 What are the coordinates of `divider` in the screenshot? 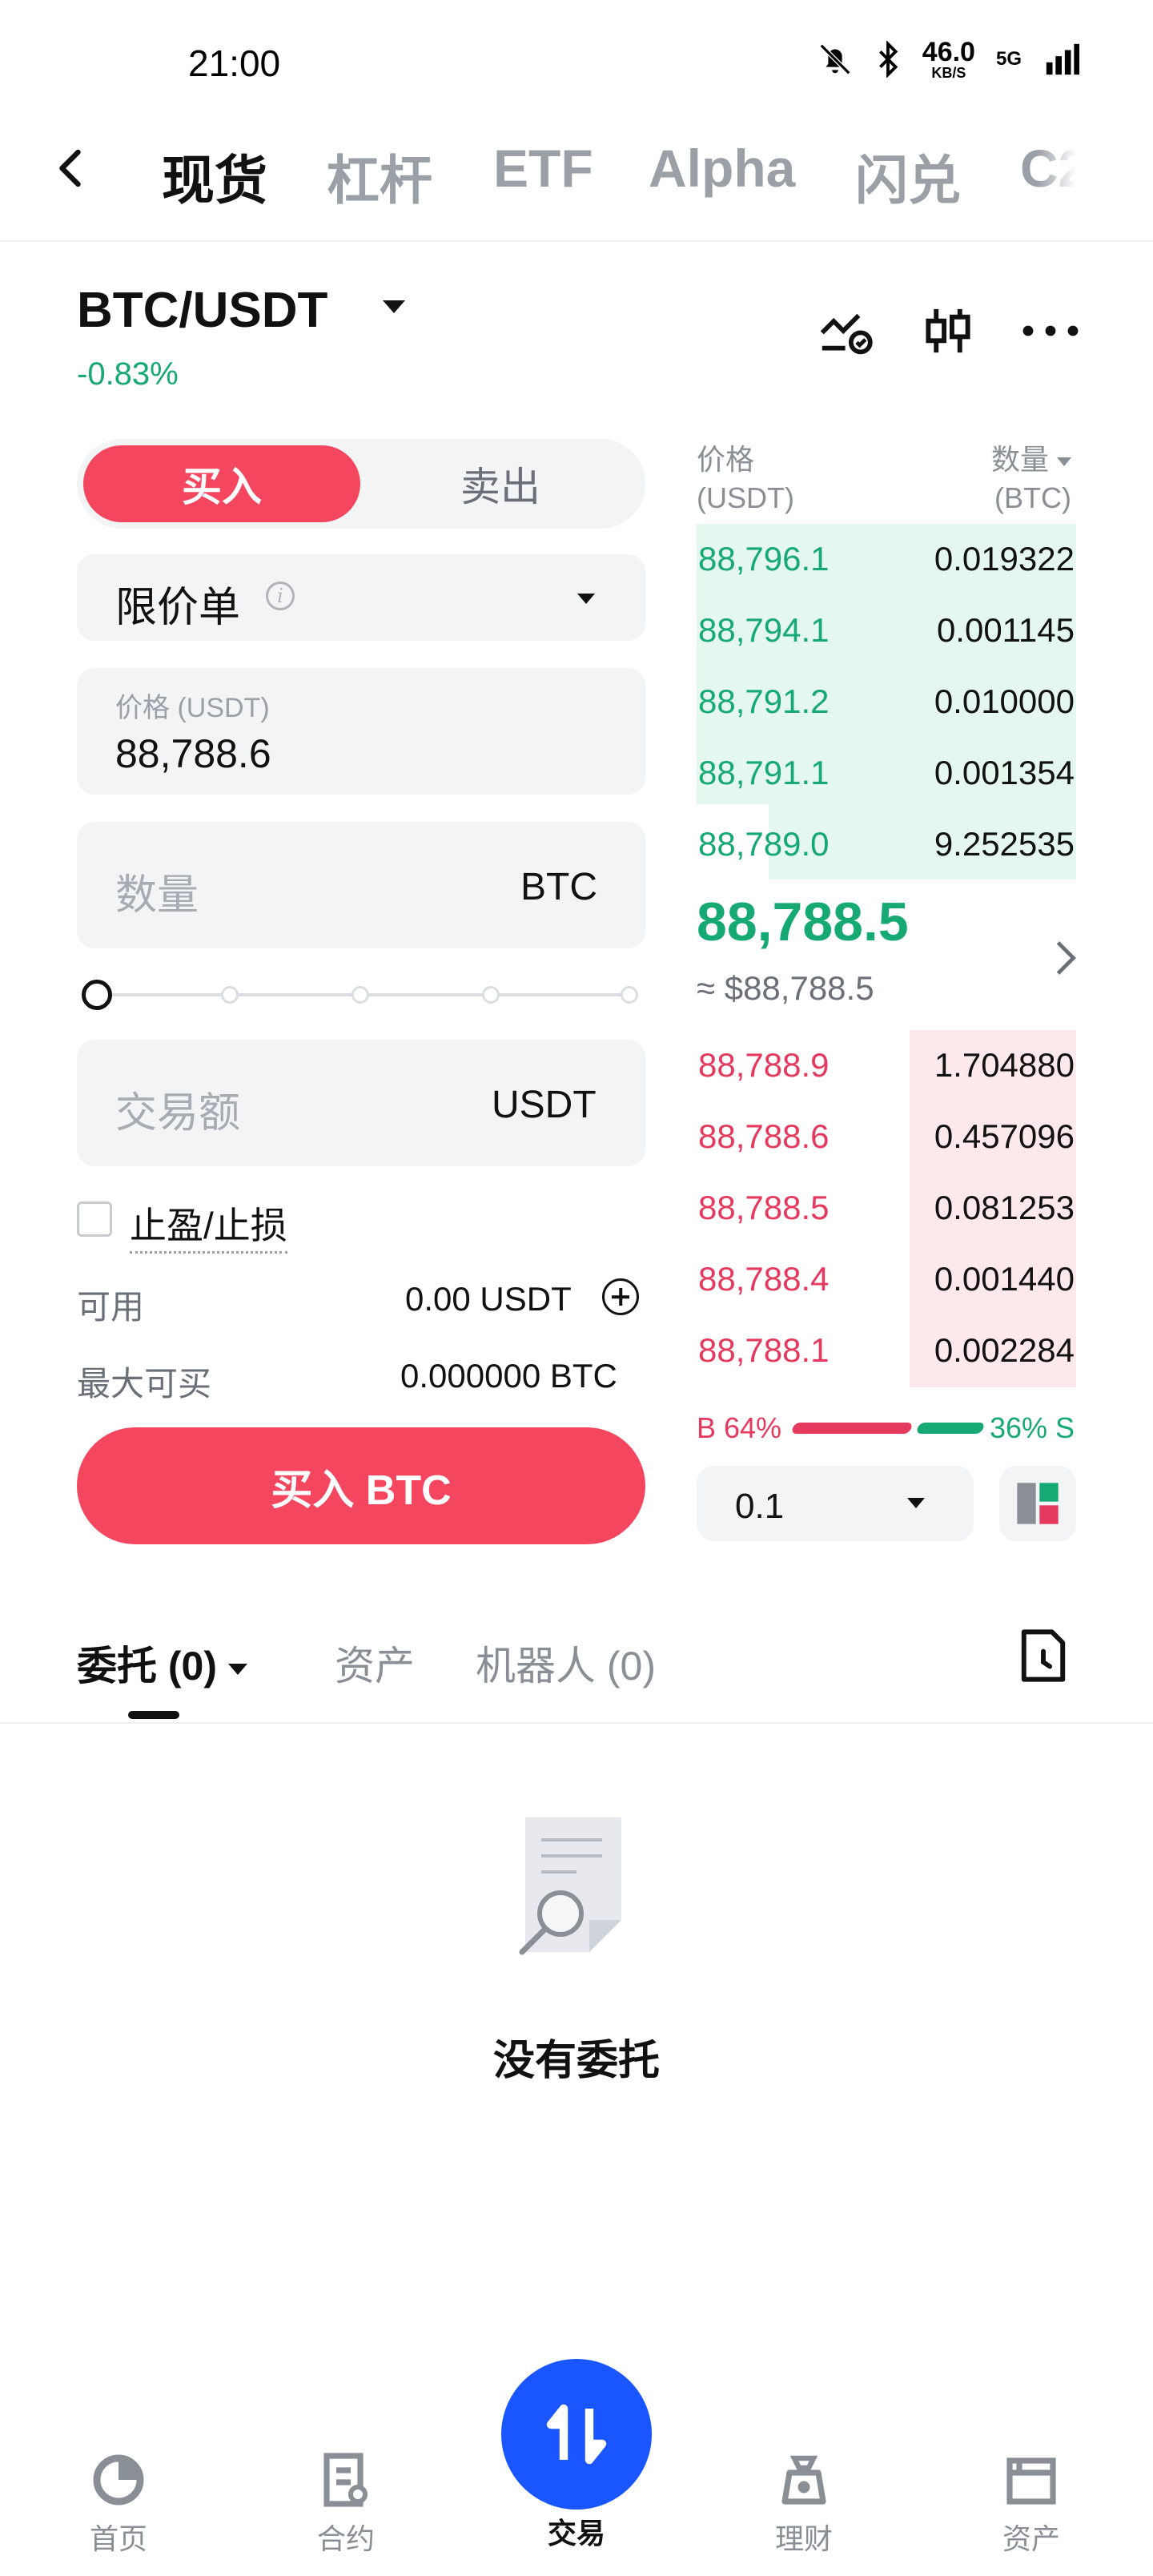 It's located at (576, 1723).